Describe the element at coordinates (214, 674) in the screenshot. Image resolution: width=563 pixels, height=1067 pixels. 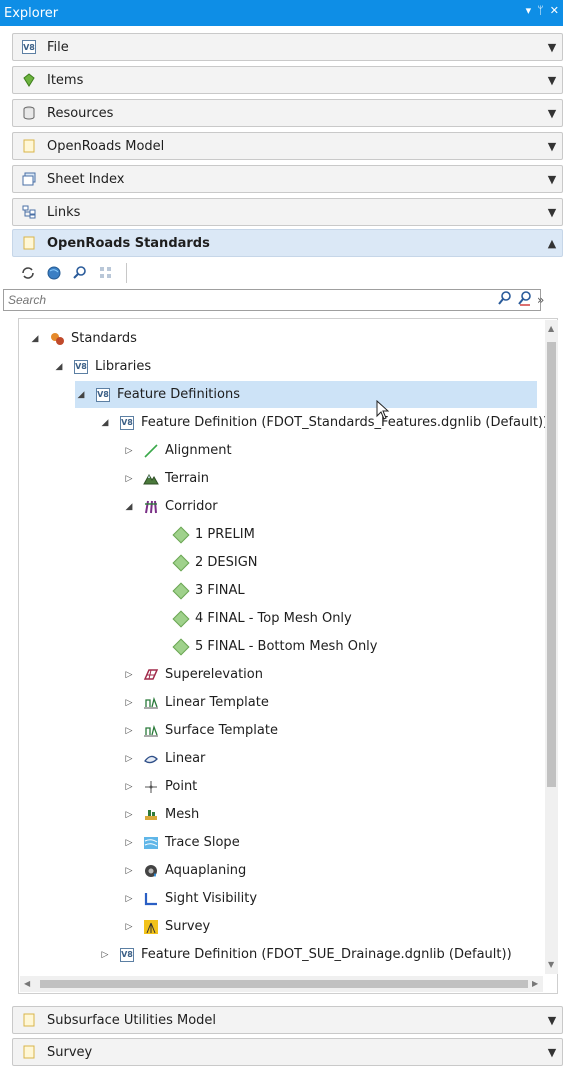
I see `tree-node-label: Superelevation` at that location.